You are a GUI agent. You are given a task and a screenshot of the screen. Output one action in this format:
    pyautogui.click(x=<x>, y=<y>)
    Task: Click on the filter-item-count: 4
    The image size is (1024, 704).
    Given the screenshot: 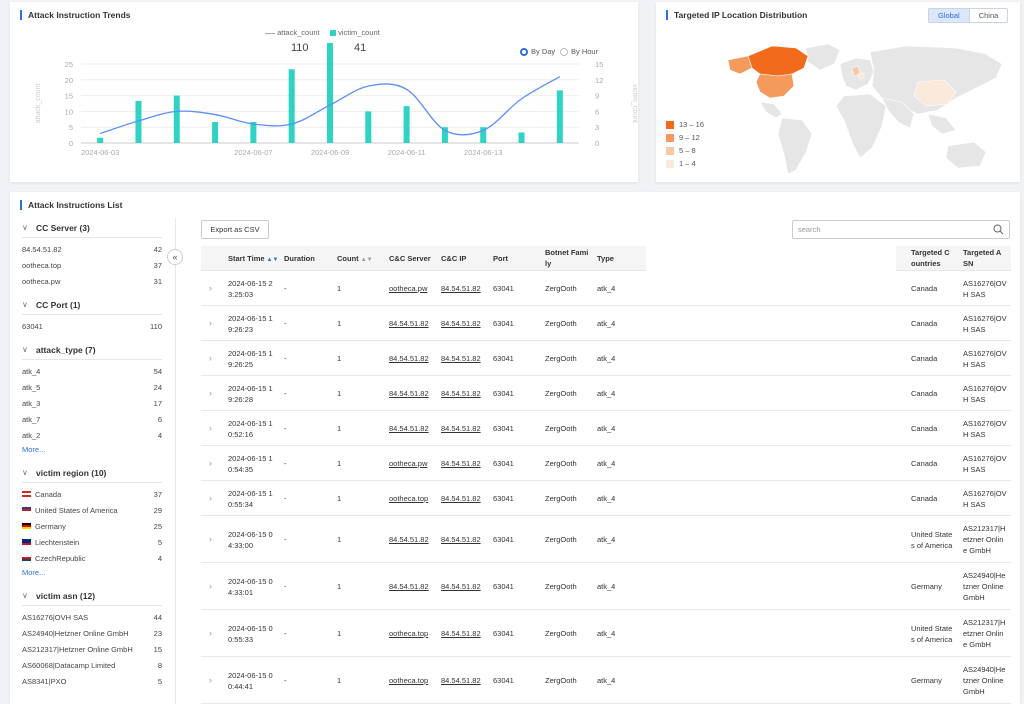 What is the action you would take?
    pyautogui.click(x=159, y=435)
    